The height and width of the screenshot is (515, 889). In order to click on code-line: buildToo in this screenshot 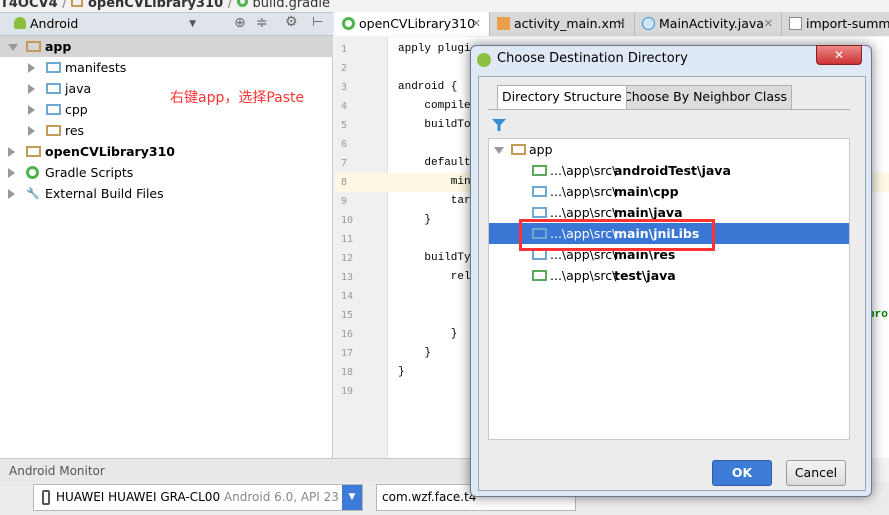, I will do `click(438, 125)`.